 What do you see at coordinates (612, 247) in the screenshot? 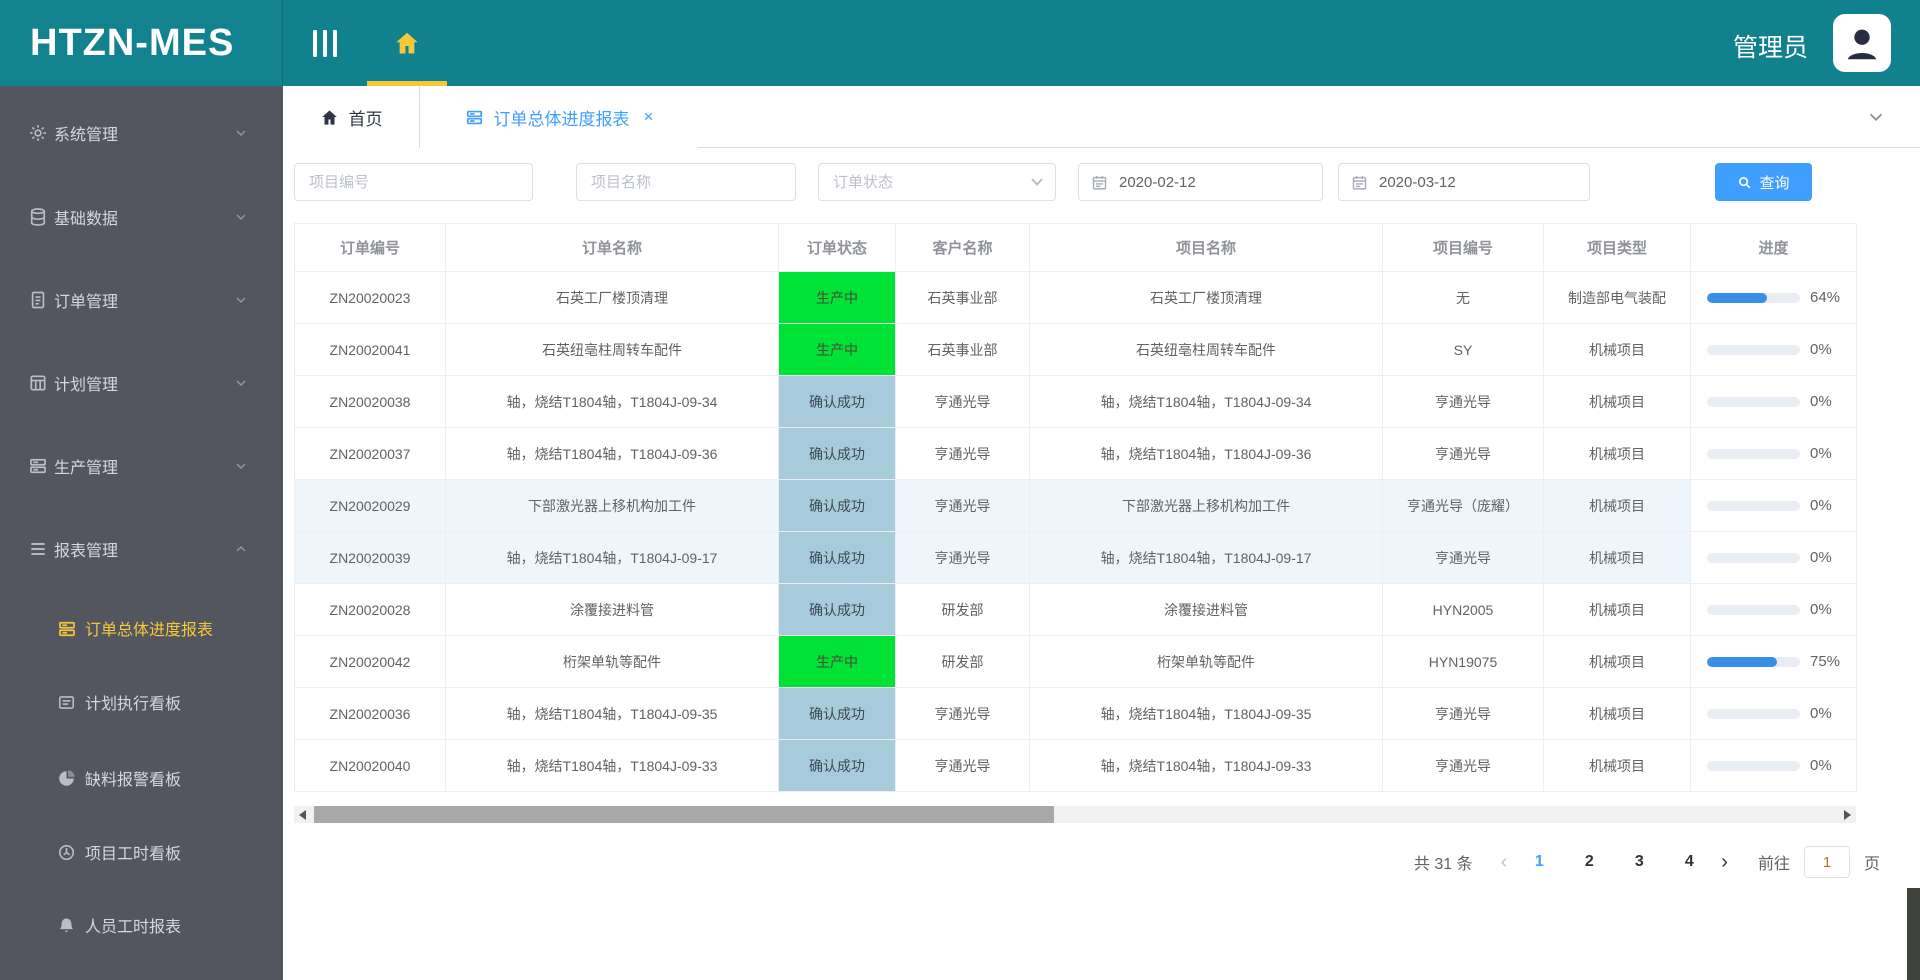
I see `column-header: 订单名称` at bounding box center [612, 247].